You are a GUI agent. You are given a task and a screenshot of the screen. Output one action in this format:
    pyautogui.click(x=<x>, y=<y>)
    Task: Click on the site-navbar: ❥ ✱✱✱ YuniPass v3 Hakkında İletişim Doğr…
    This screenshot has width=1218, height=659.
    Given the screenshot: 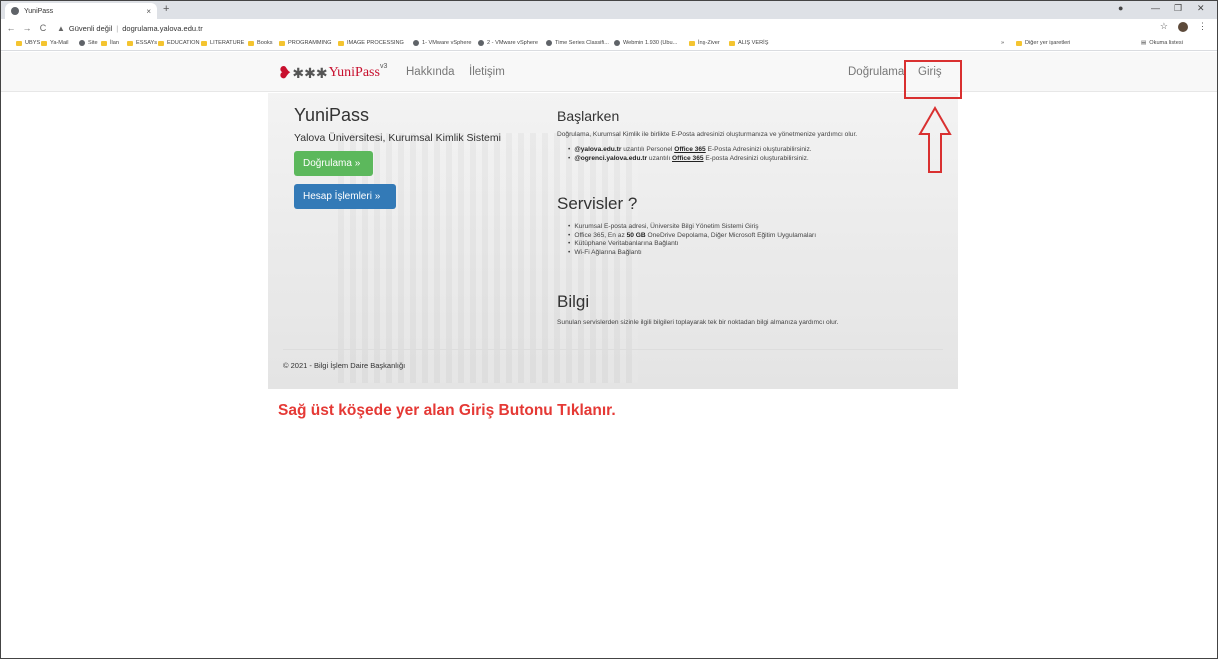 What is the action you would take?
    pyautogui.click(x=609, y=72)
    